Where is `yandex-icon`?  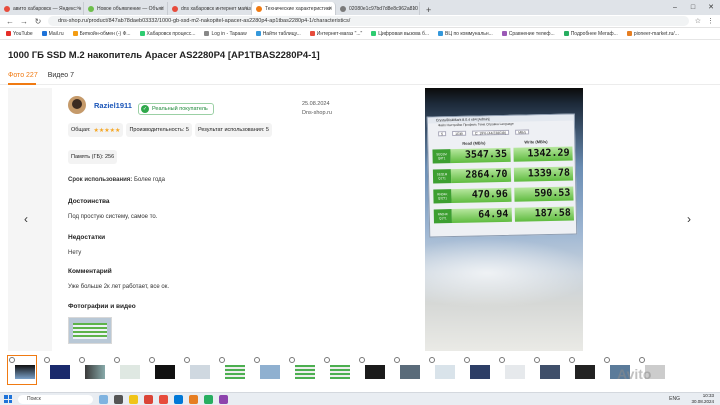 yandex-icon is located at coordinates (163, 399).